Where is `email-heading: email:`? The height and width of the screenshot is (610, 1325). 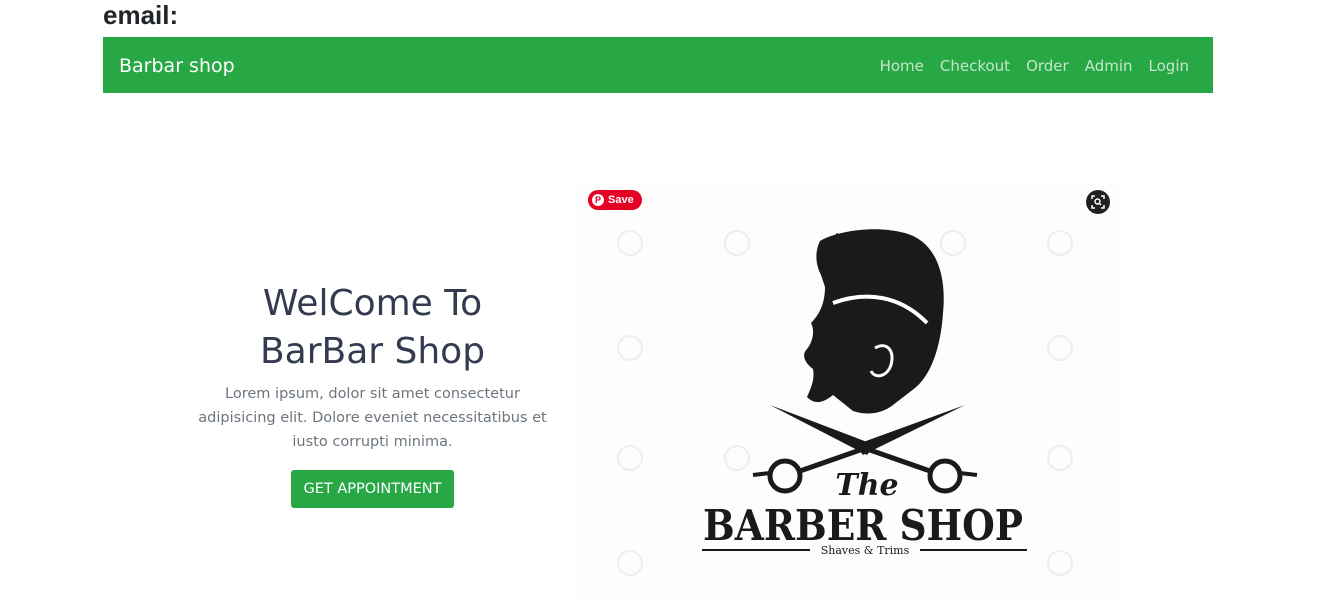
email-heading: email: is located at coordinates (141, 15).